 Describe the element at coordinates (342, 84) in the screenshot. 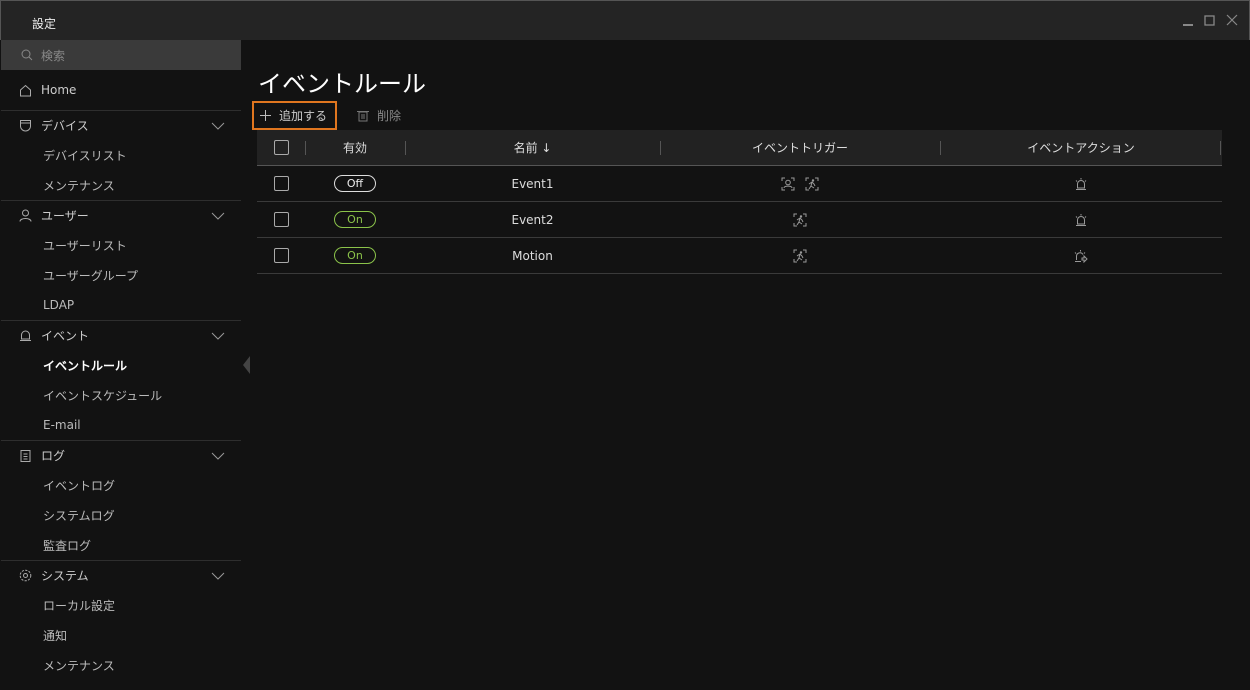

I see `page-title: イベントルール` at that location.